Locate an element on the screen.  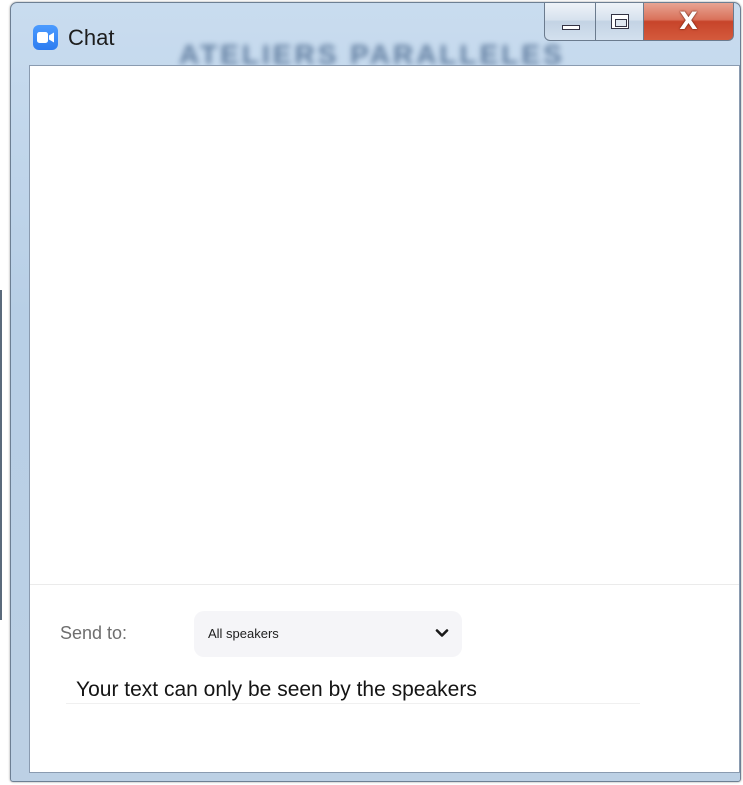
maximize-button is located at coordinates (620, 22).